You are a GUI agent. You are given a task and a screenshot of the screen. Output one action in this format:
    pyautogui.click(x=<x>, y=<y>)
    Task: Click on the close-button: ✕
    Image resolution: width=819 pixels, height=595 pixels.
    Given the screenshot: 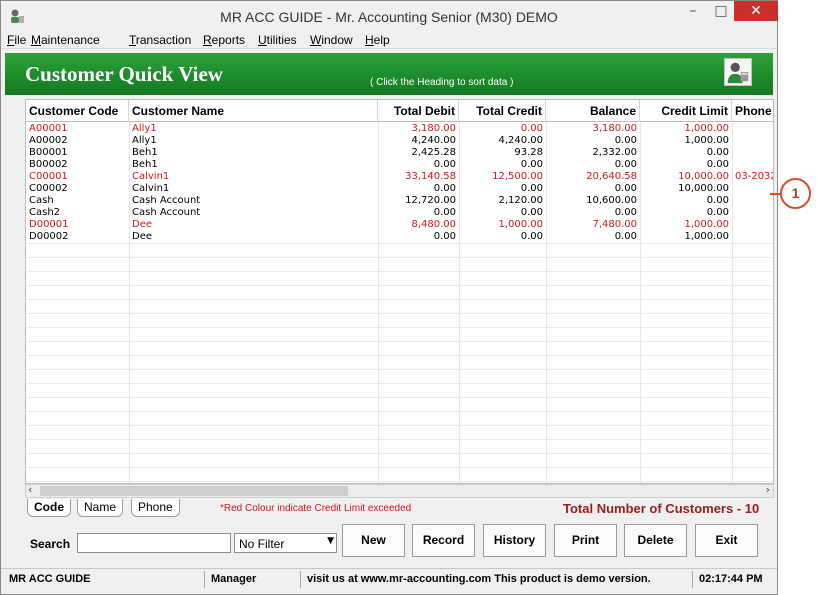 What is the action you would take?
    pyautogui.click(x=756, y=11)
    